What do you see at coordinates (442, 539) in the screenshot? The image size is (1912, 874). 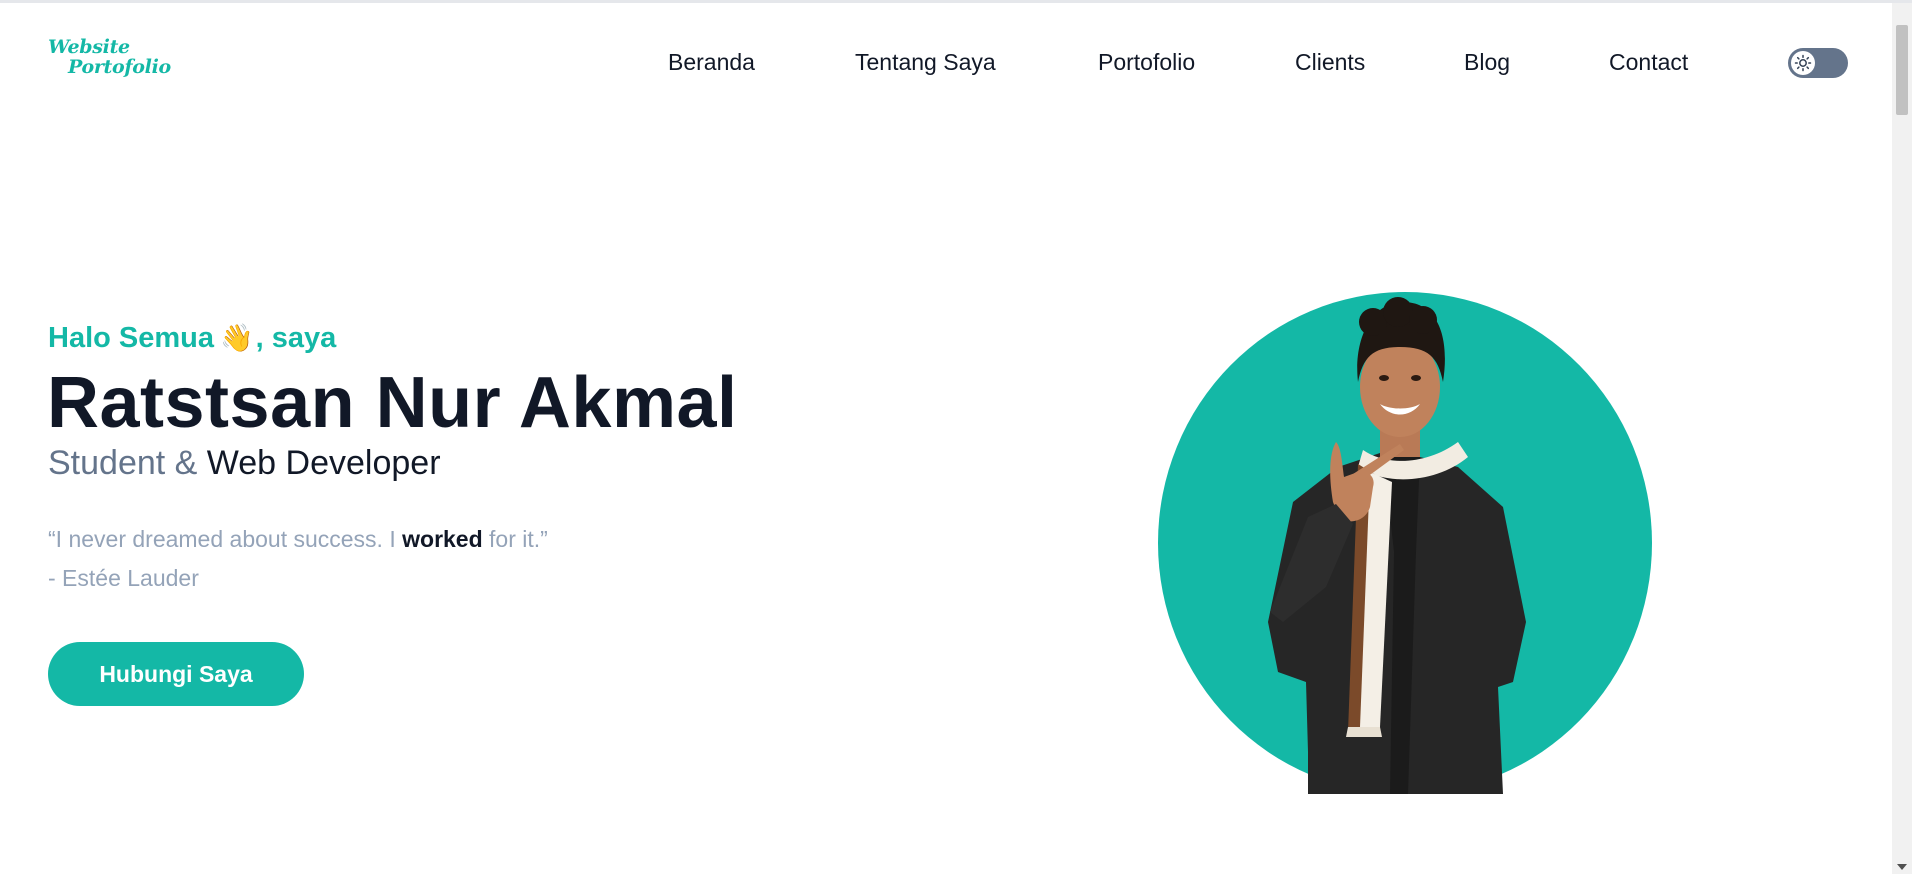 I see `quote-emphasis: worked` at bounding box center [442, 539].